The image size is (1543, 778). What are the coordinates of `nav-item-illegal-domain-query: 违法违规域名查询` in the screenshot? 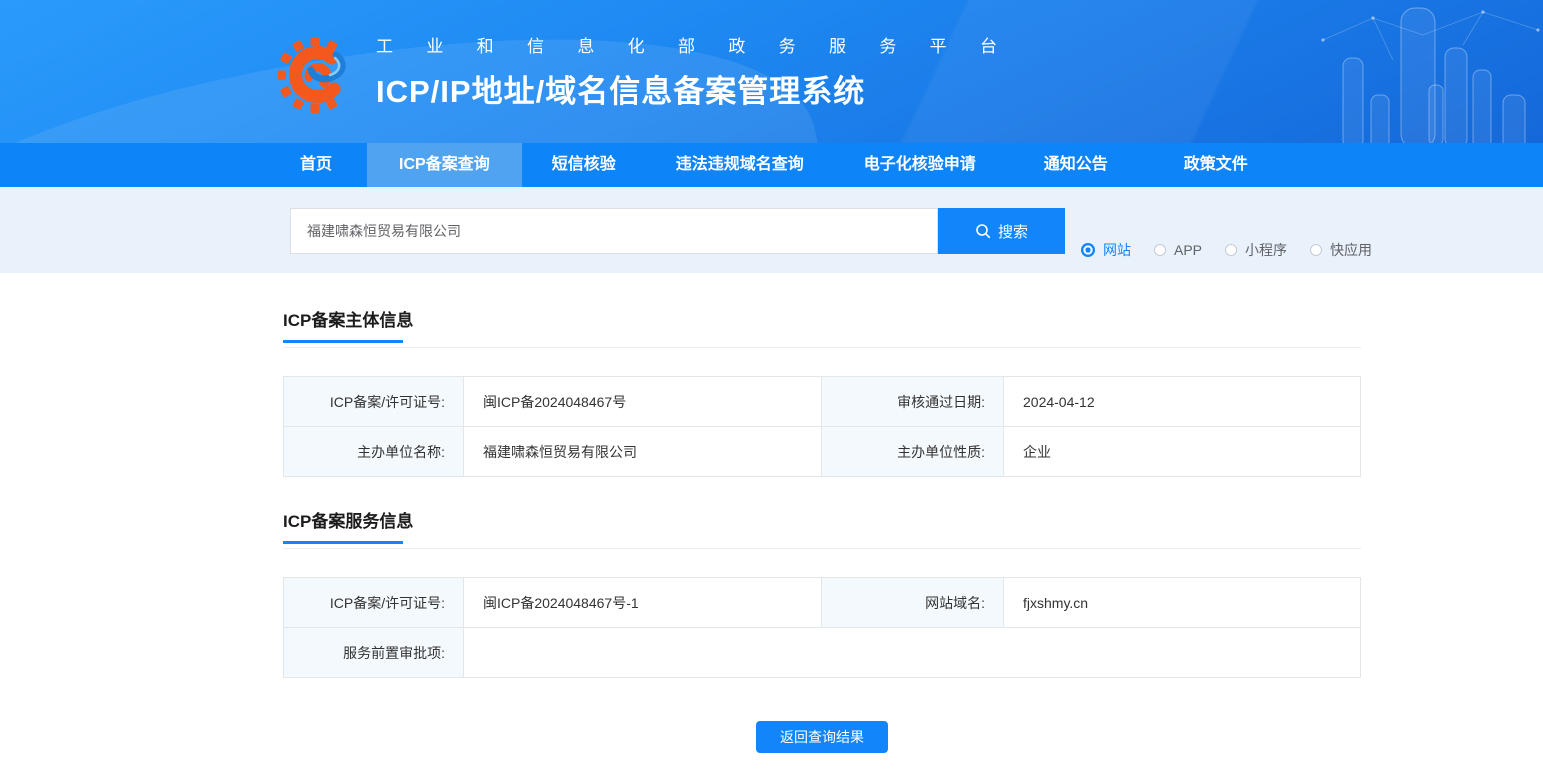 It's located at (740, 165).